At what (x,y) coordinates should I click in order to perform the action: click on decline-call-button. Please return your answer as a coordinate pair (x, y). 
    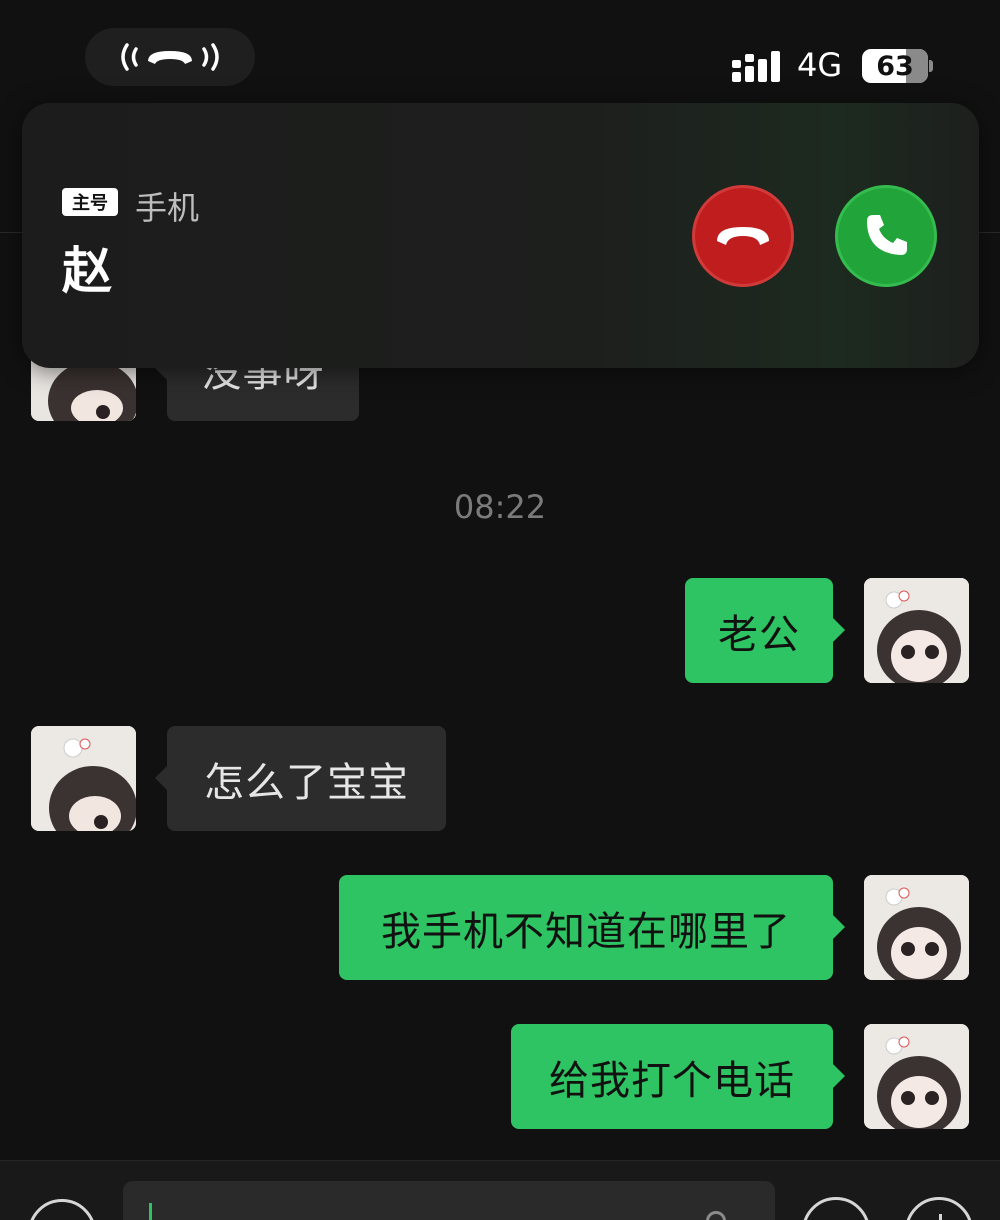
    Looking at the image, I should click on (743, 236).